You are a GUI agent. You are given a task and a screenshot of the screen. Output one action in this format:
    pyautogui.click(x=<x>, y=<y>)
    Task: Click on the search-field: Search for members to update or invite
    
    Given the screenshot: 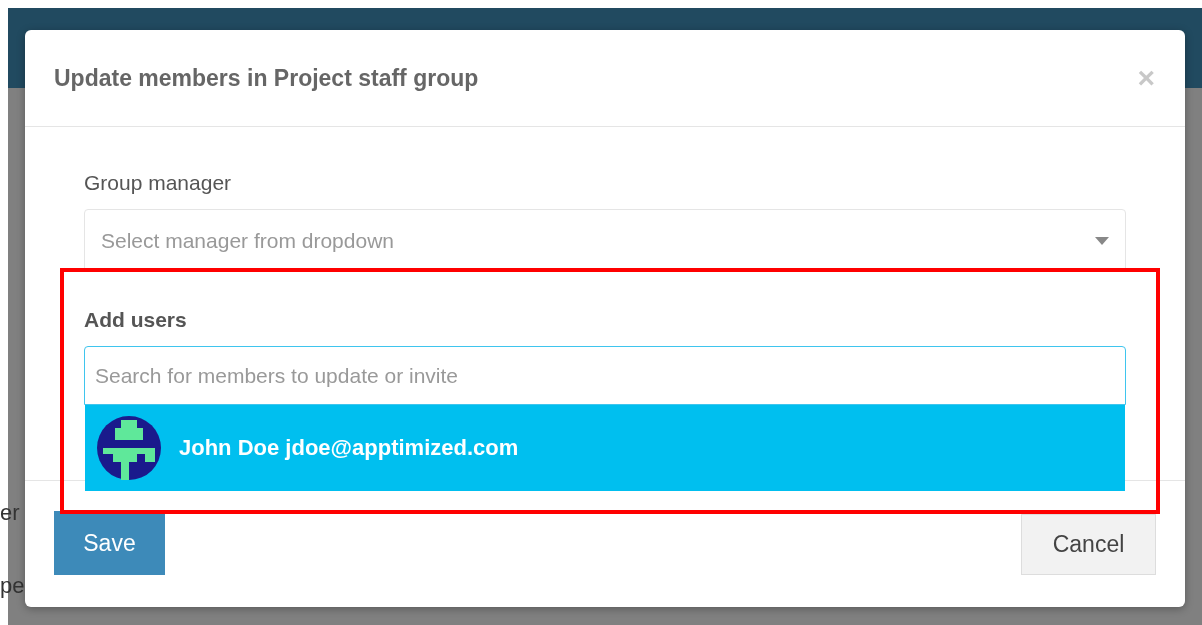 What is the action you would take?
    pyautogui.click(x=605, y=375)
    